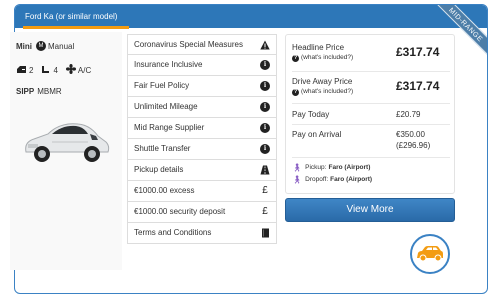  Describe the element at coordinates (66, 141) in the screenshot. I see `car-image` at that location.